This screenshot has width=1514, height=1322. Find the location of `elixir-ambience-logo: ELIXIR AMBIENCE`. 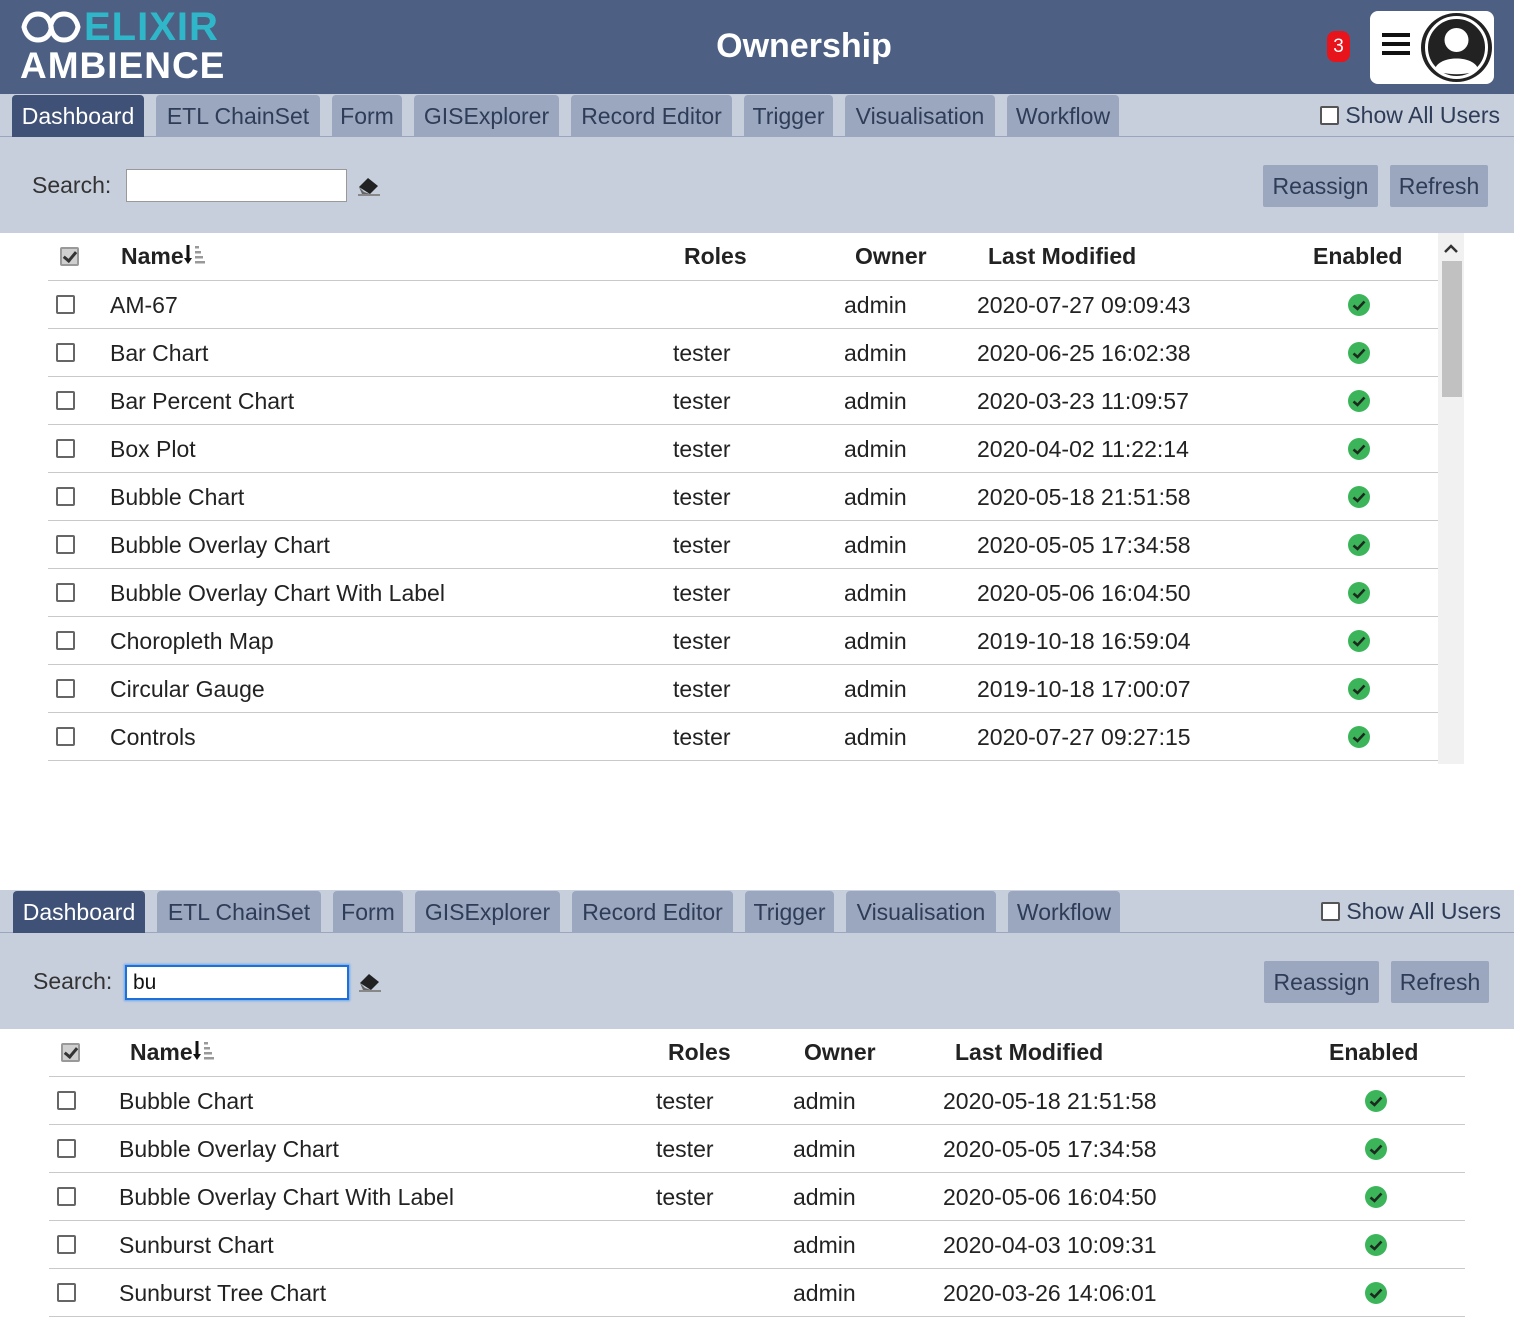

elixir-ambience-logo: ELIXIR AMBIENCE is located at coordinates (125, 46).